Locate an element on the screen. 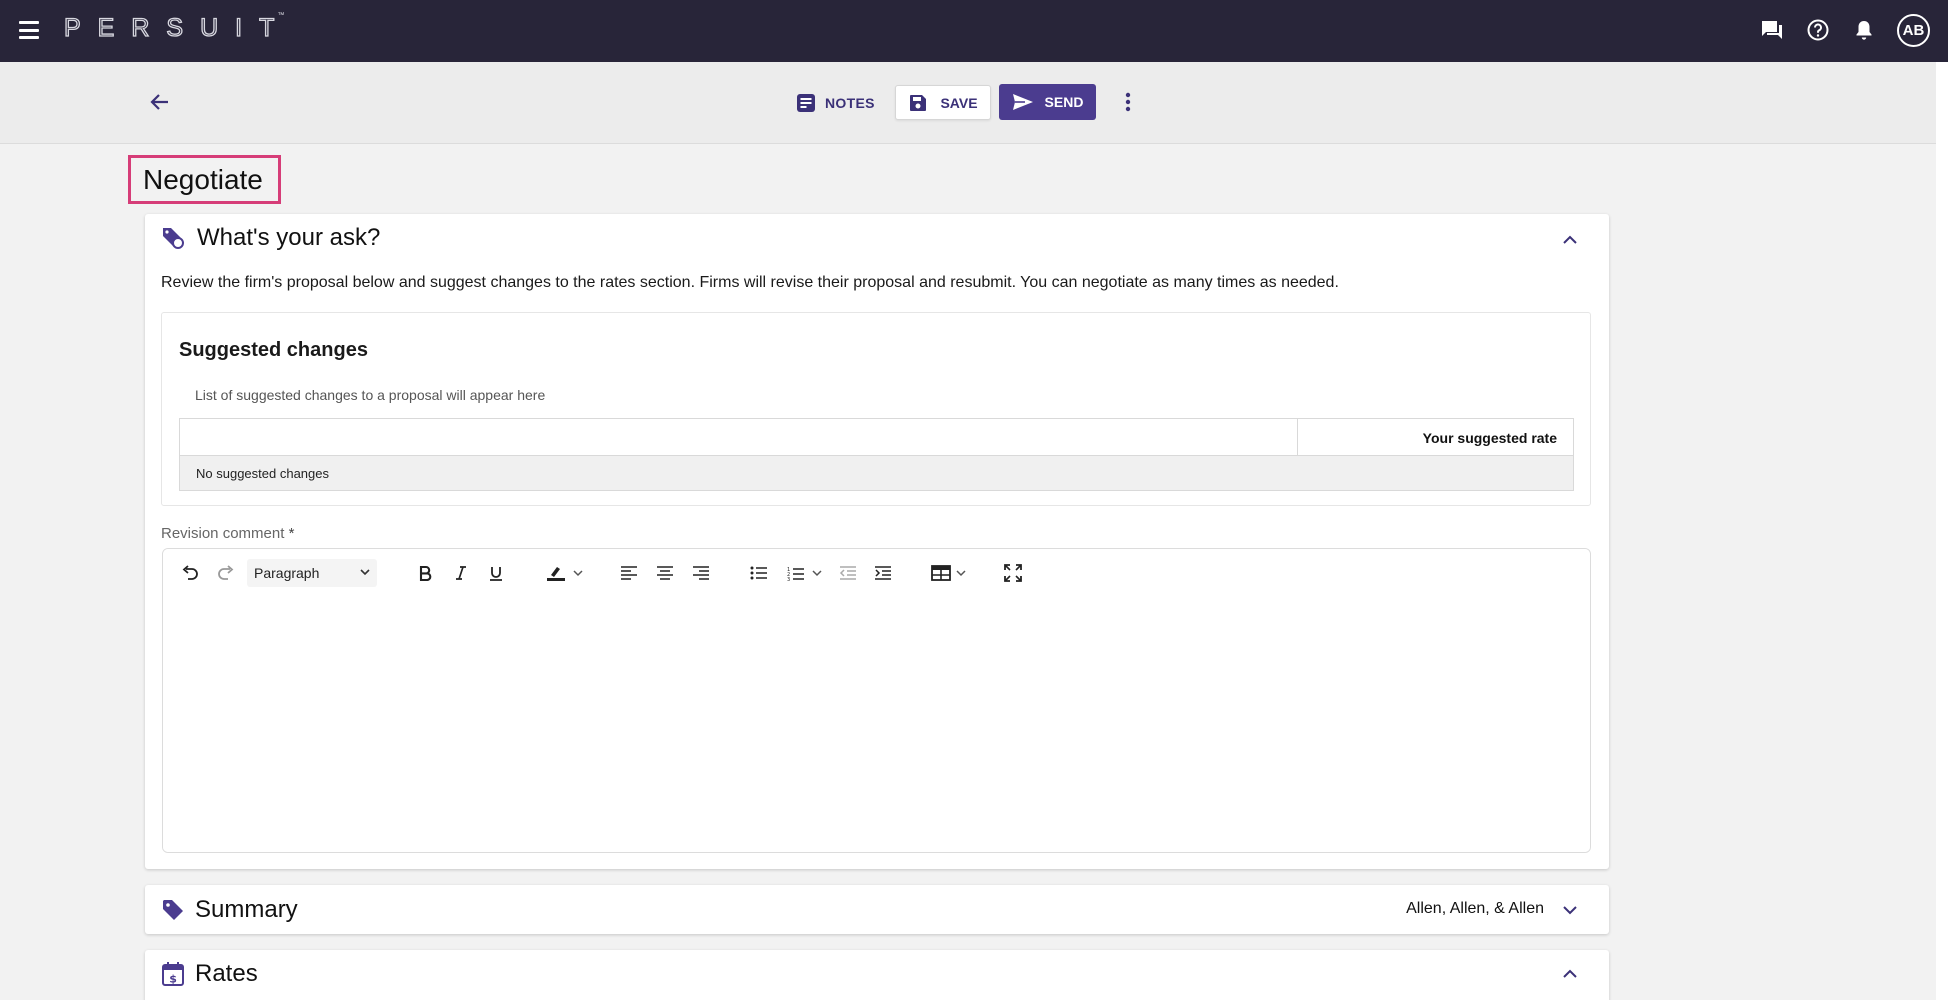  ask-section-title: What's your ask? is located at coordinates (289, 237).